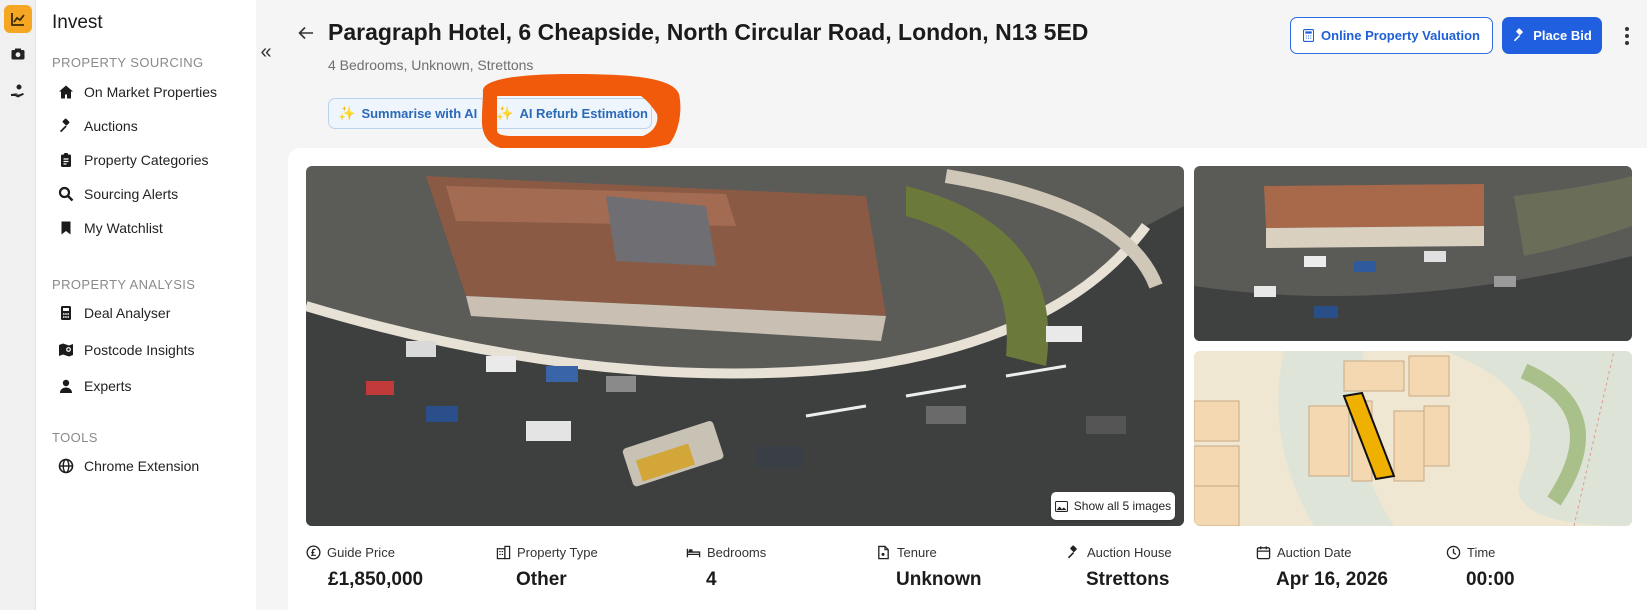 Image resolution: width=1647 pixels, height=610 pixels. I want to click on clipboard-icon, so click(66, 160).